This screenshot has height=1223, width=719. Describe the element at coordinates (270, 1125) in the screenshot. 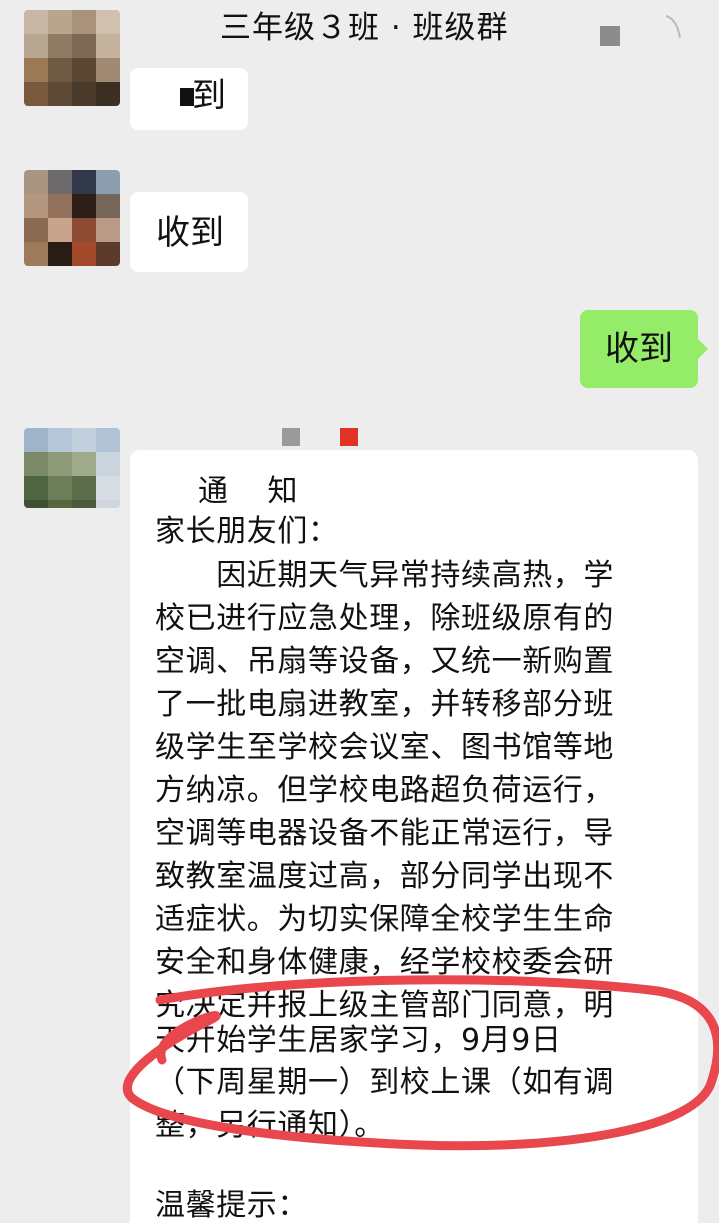

I see `notice-line: 整，另行通知）。` at that location.